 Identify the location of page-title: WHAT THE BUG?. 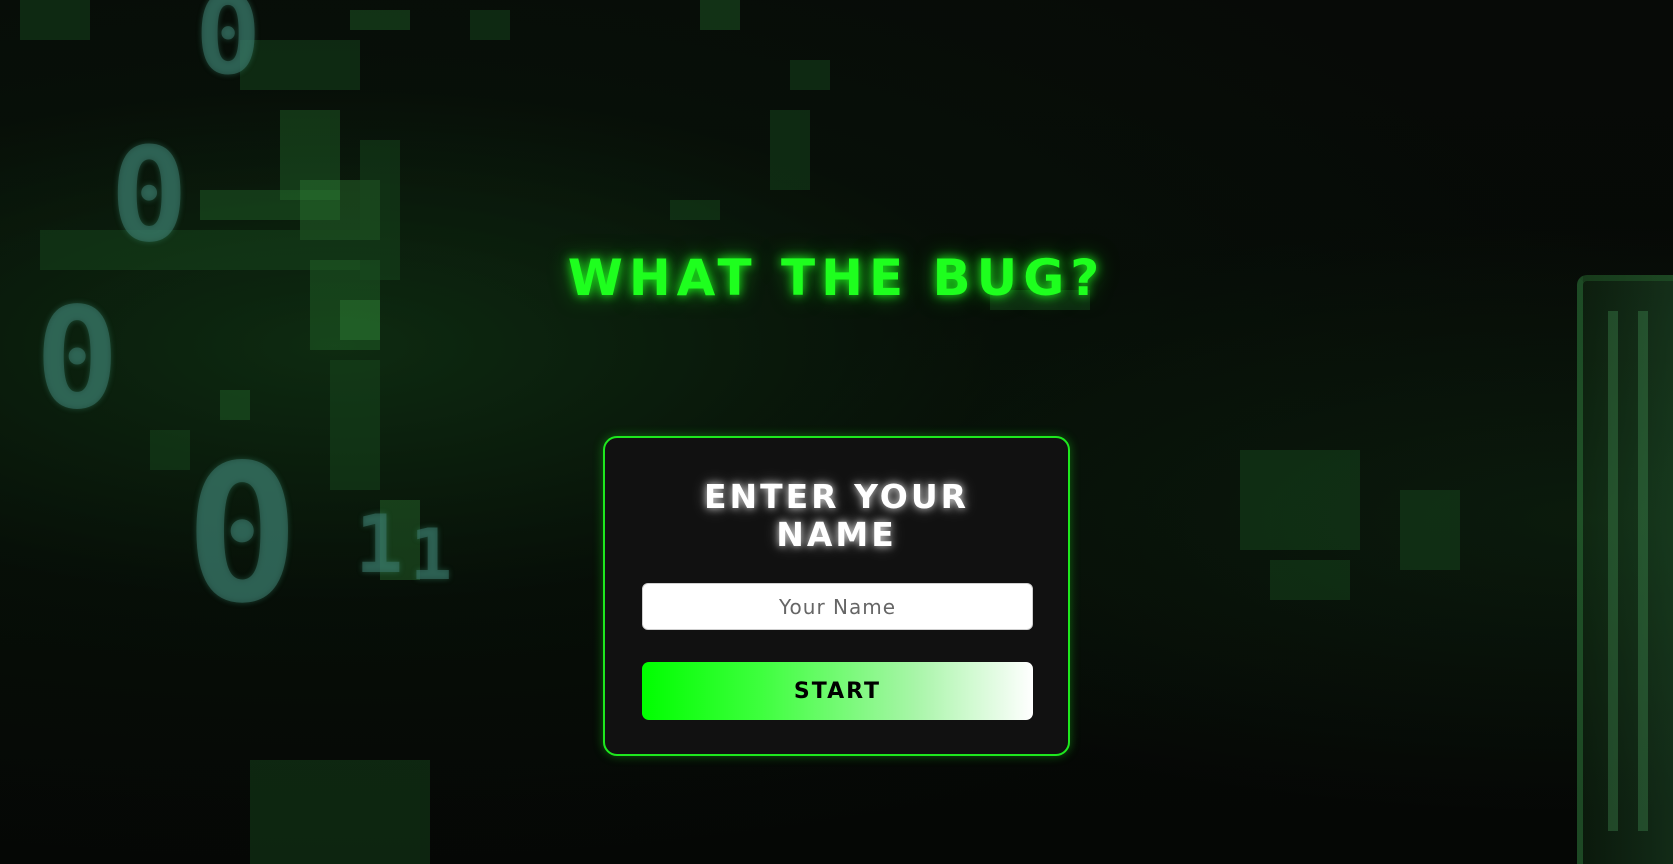
(836, 278).